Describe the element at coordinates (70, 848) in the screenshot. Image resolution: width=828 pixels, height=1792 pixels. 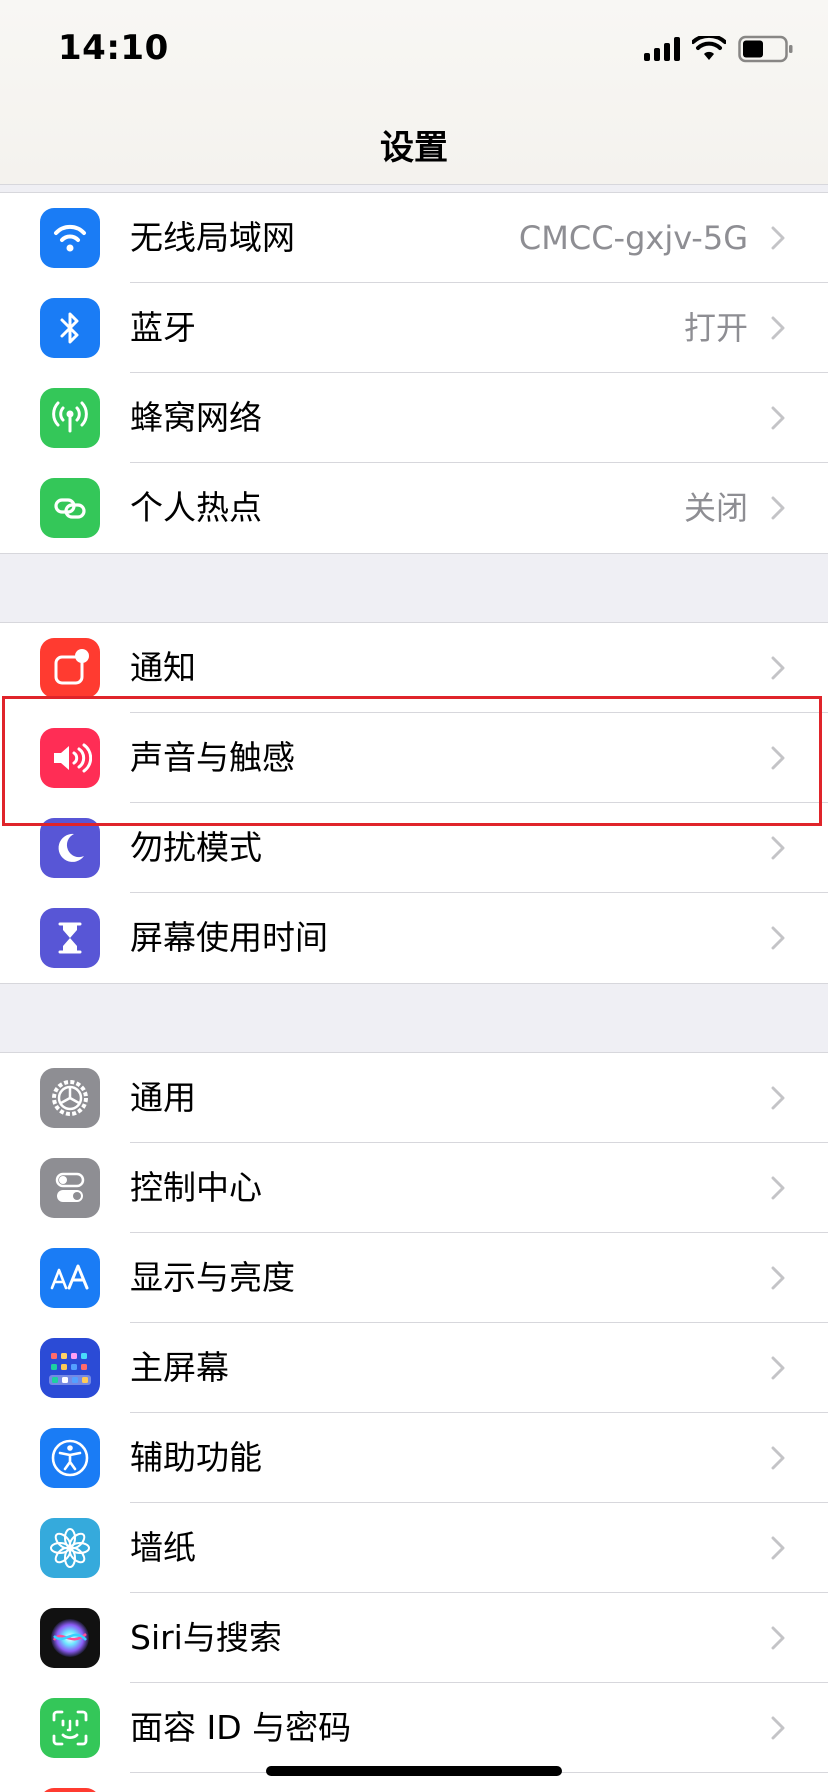
I see `moon-icon` at that location.